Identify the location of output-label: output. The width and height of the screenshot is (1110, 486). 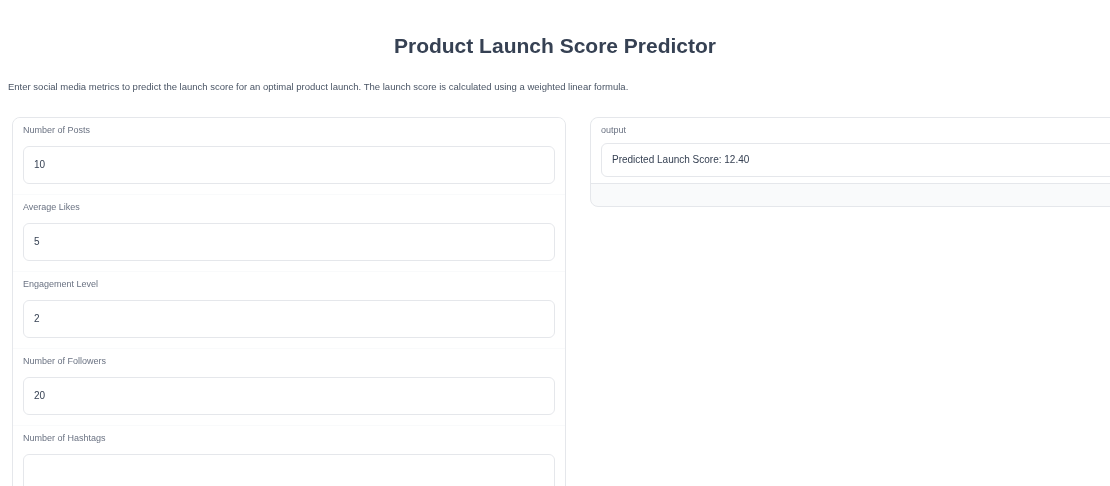
(614, 130).